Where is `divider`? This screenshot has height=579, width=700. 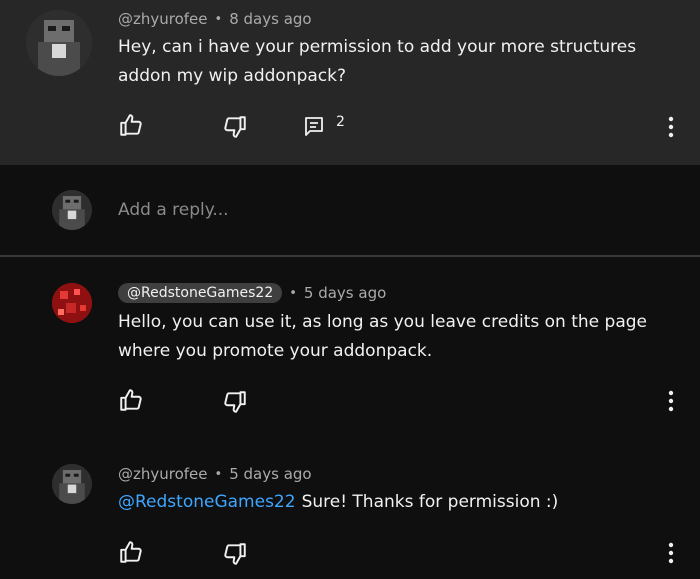 divider is located at coordinates (350, 256).